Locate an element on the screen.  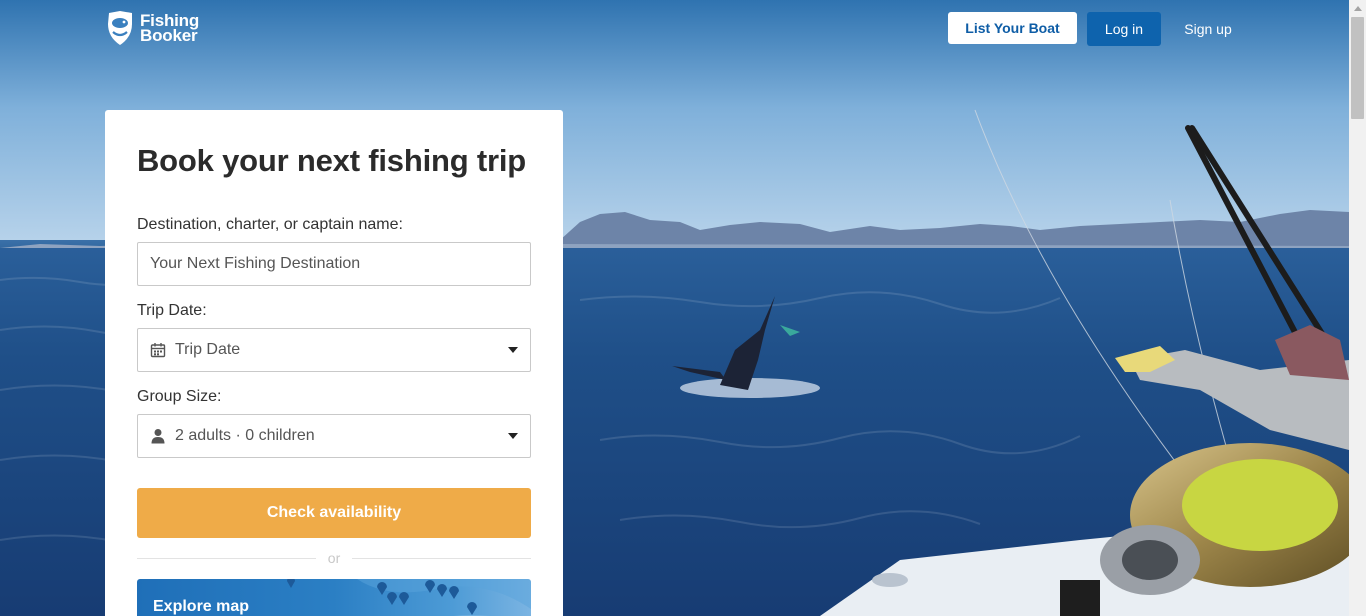
explore-map-label: Explore map is located at coordinates (201, 606).